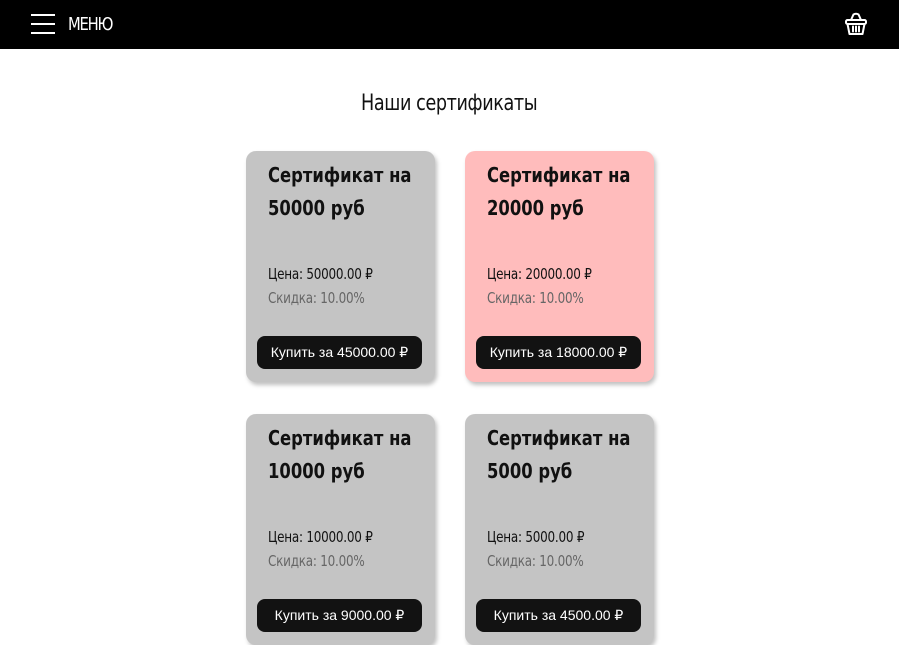  What do you see at coordinates (339, 615) in the screenshot?
I see `buy-button: Купить за 9000.00 ₽` at bounding box center [339, 615].